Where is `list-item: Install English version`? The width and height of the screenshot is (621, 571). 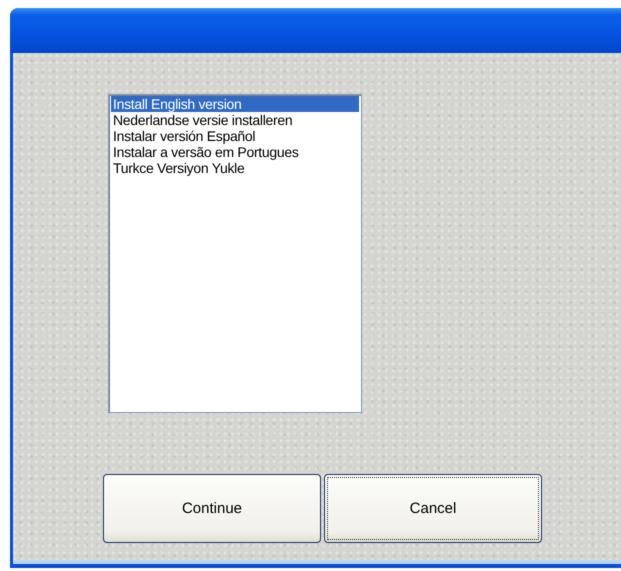
list-item: Install English version is located at coordinates (235, 104).